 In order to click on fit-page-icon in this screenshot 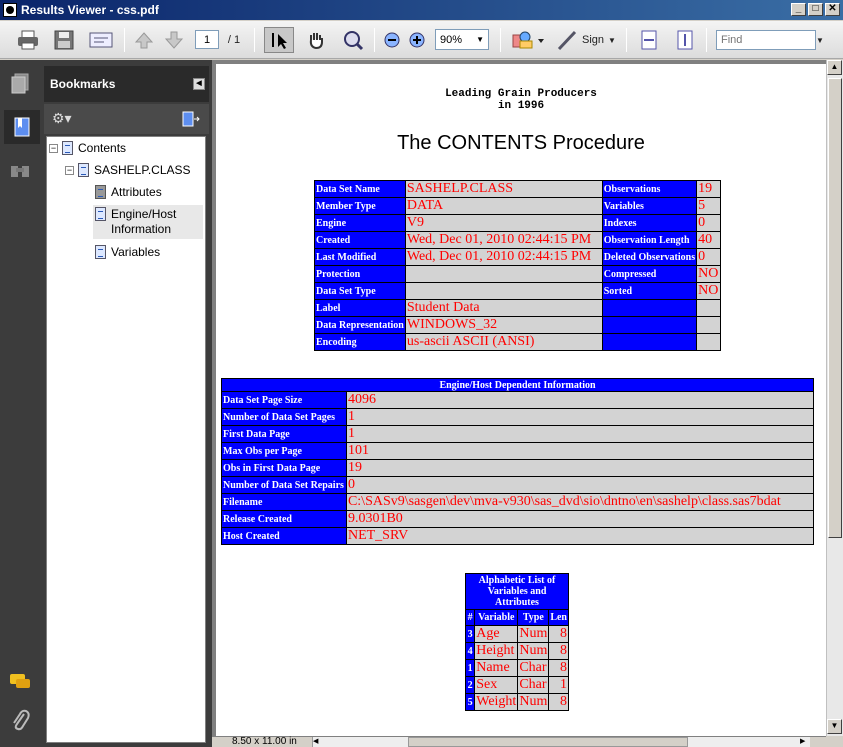, I will do `click(685, 40)`.